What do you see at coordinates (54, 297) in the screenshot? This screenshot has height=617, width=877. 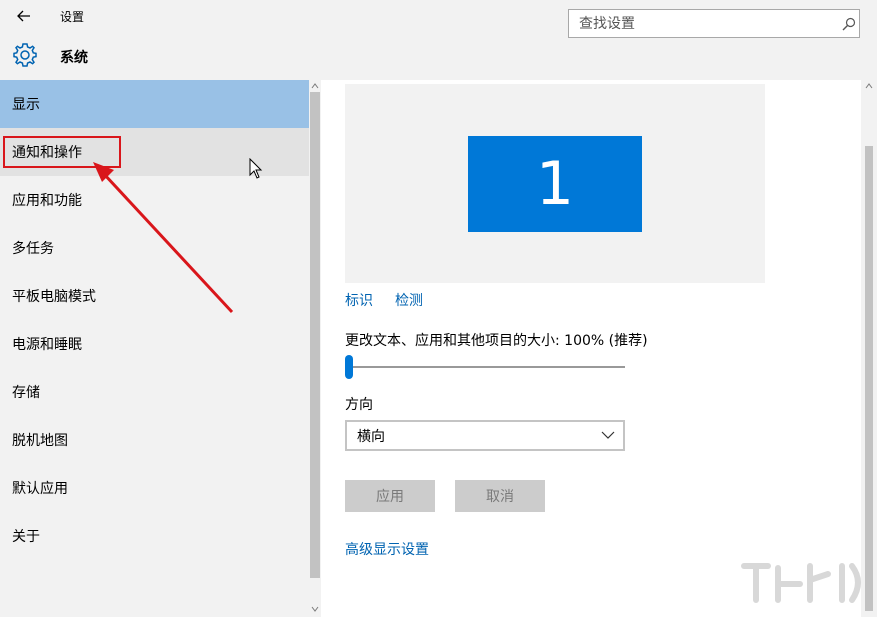 I see `sidebar-item-label: 平板电脑模式` at bounding box center [54, 297].